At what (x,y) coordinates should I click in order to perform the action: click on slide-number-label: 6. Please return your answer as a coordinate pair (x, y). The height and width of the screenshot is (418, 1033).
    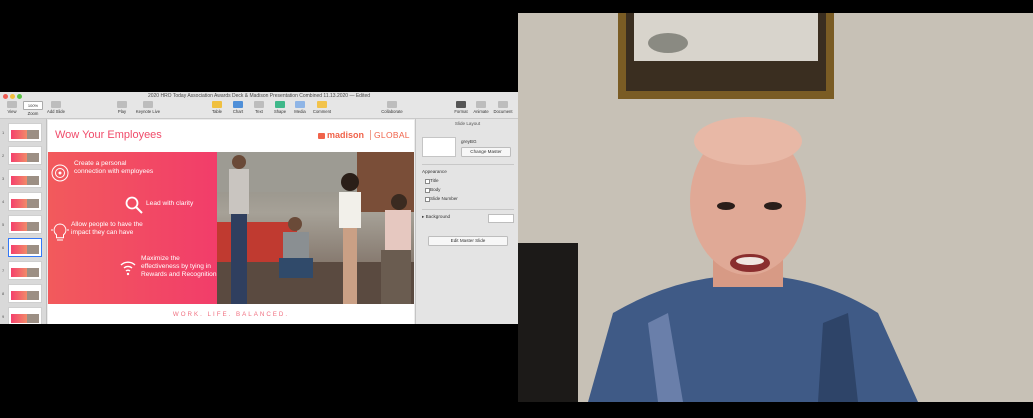
    Looking at the image, I should click on (3, 247).